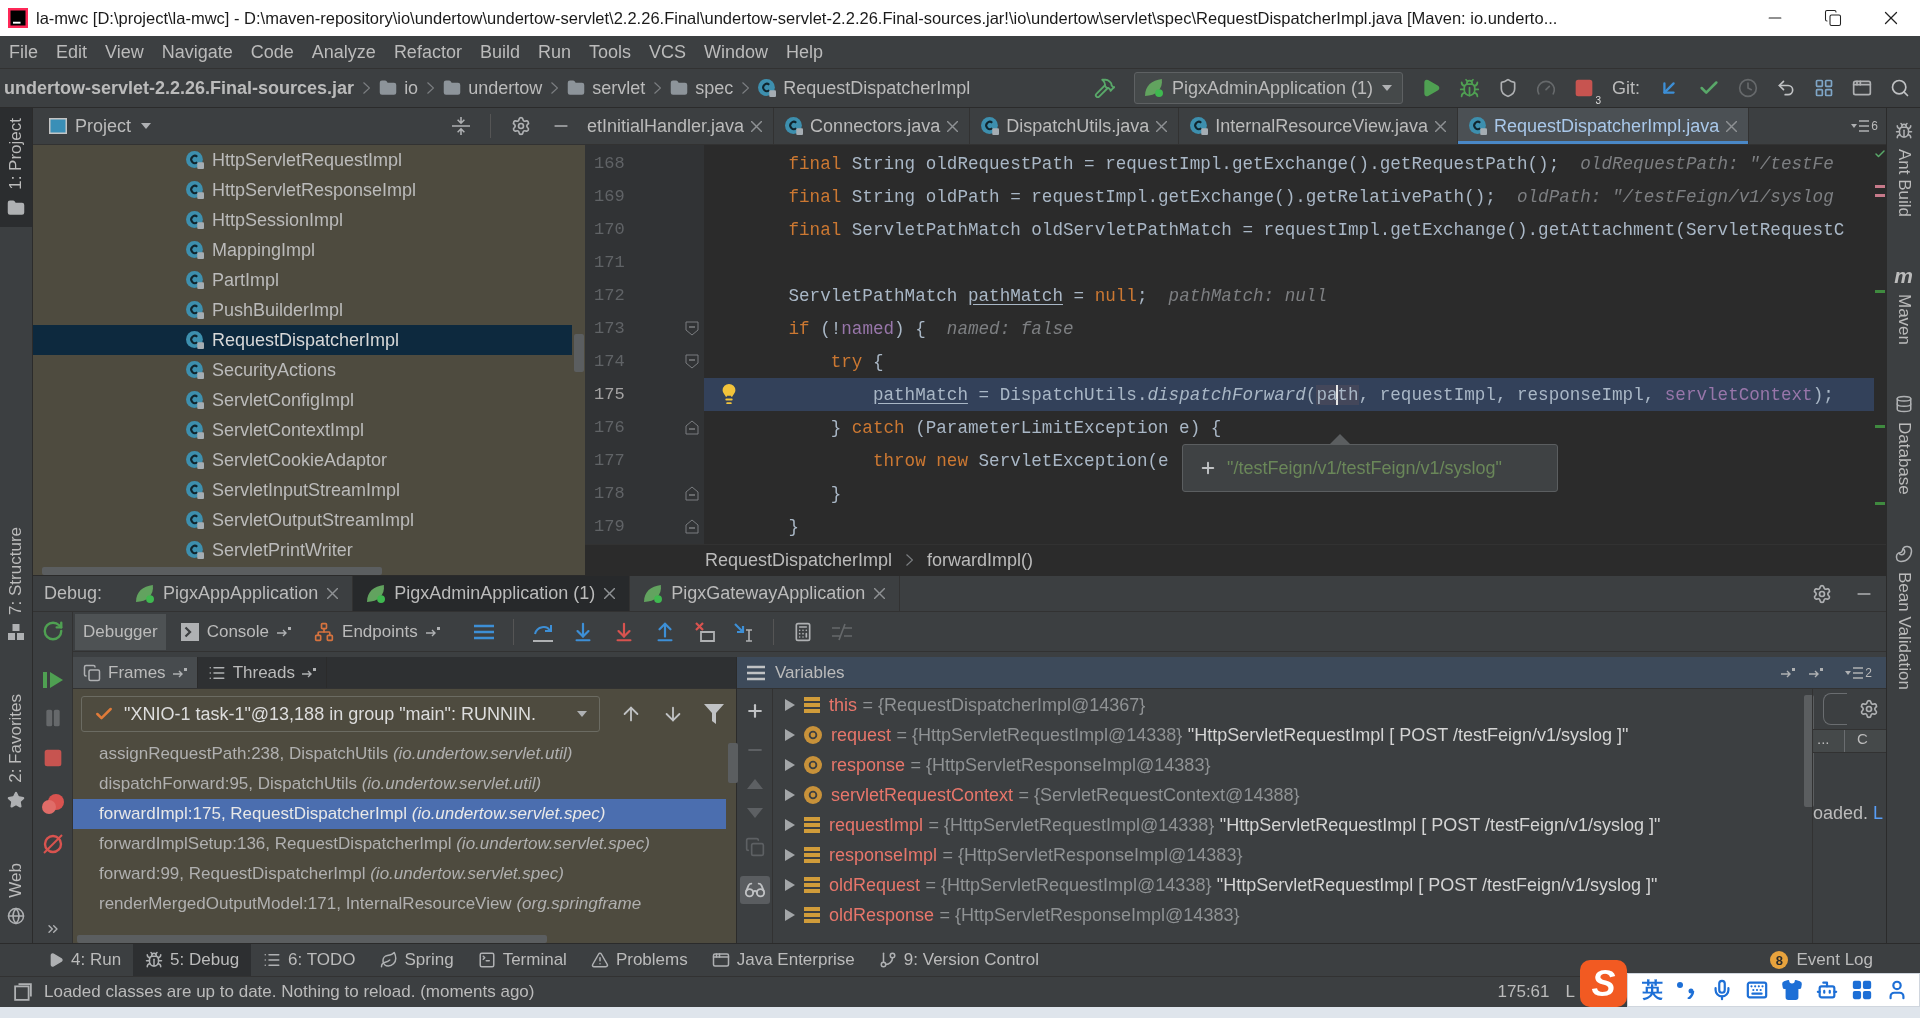 The image size is (1920, 1018). Describe the element at coordinates (1570, 992) in the screenshot. I see `line-separator: L` at that location.